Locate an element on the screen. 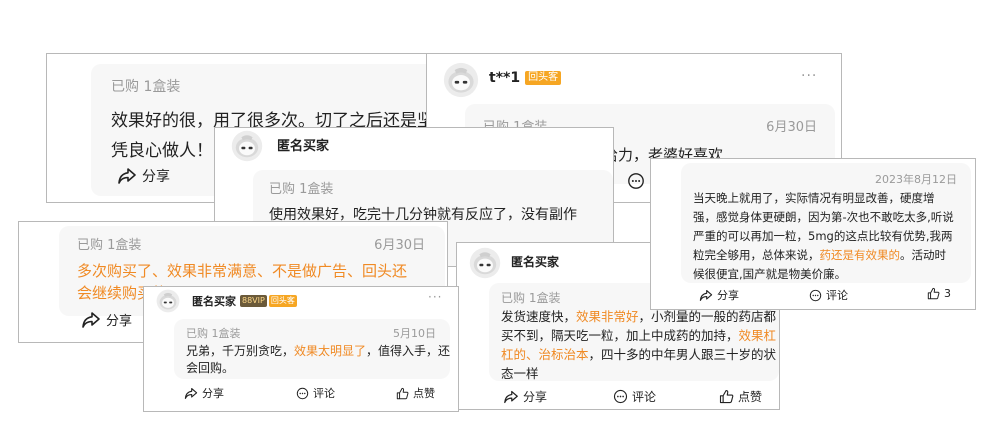 The image size is (994, 426). review-text: 兄弟，千万别贪吃，效果太明显了，值得入手，还 会回购。 is located at coordinates (318, 359).